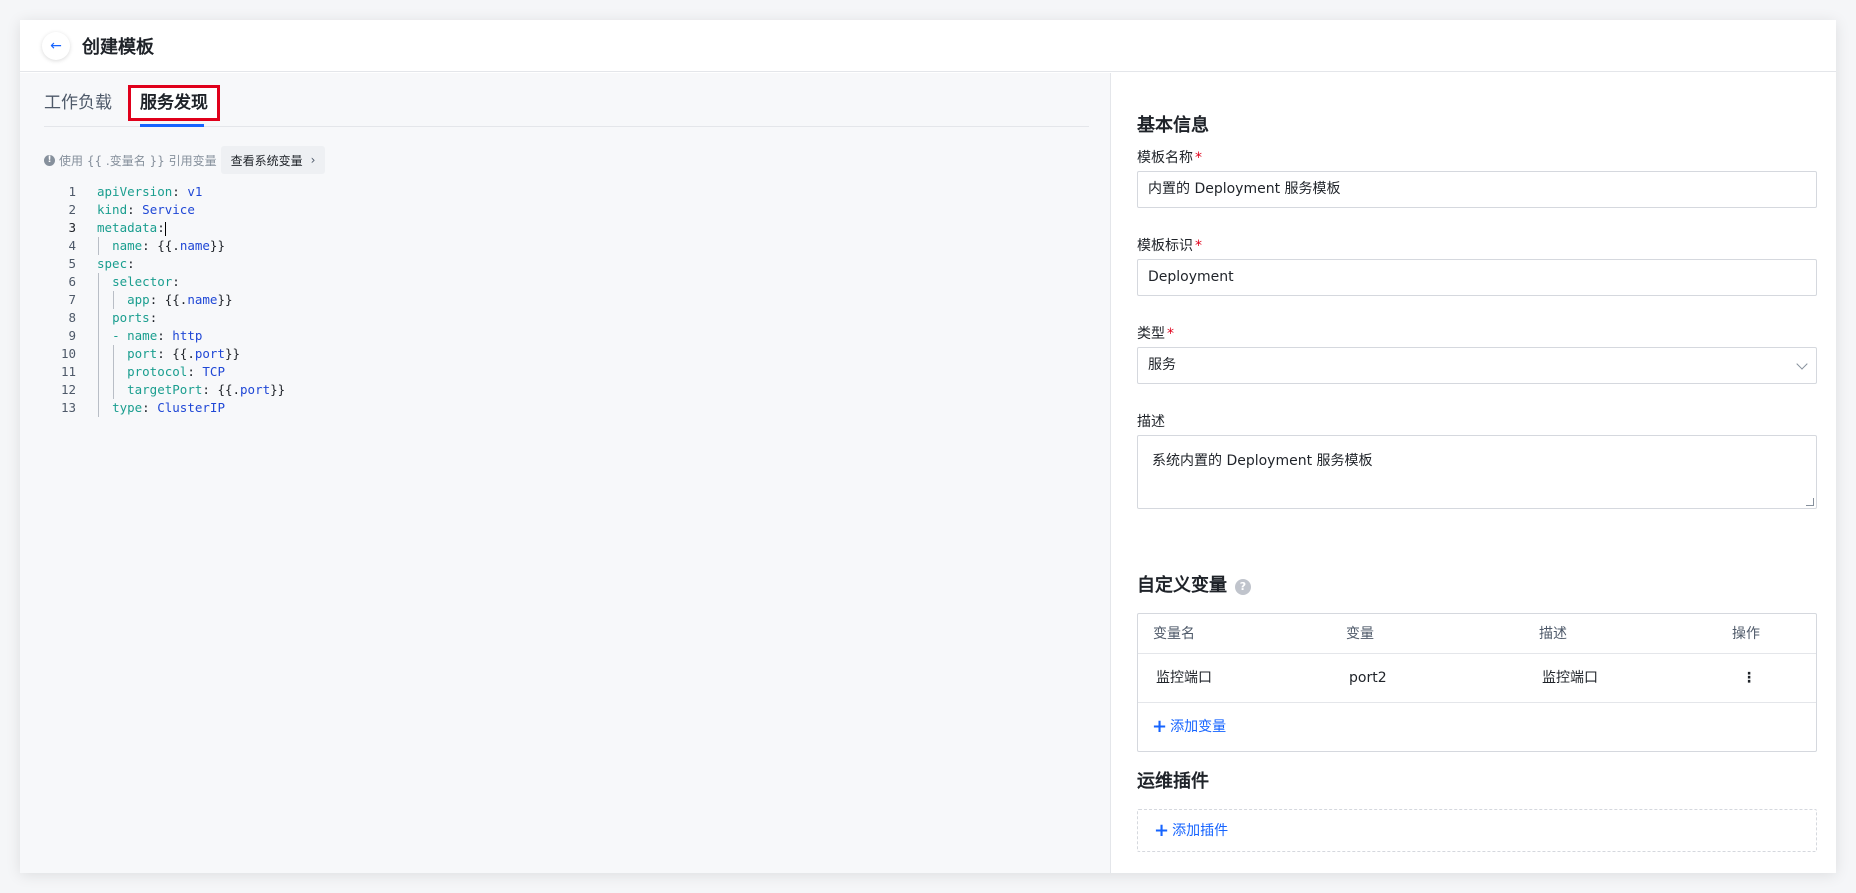 This screenshot has width=1856, height=893. What do you see at coordinates (566, 264) in the screenshot?
I see `code-line: 5 spec:` at bounding box center [566, 264].